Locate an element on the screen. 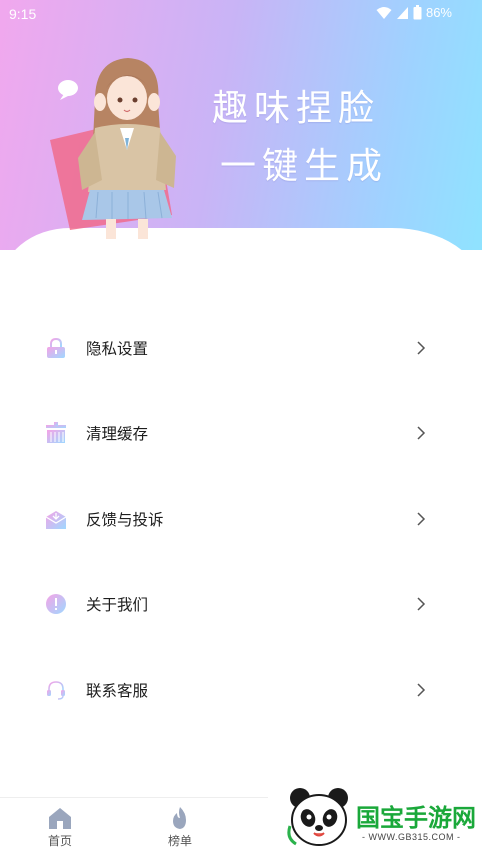 Image resolution: width=482 pixels, height=857 pixels. menu-item-customer-service: 联系客服 is located at coordinates (241, 690).